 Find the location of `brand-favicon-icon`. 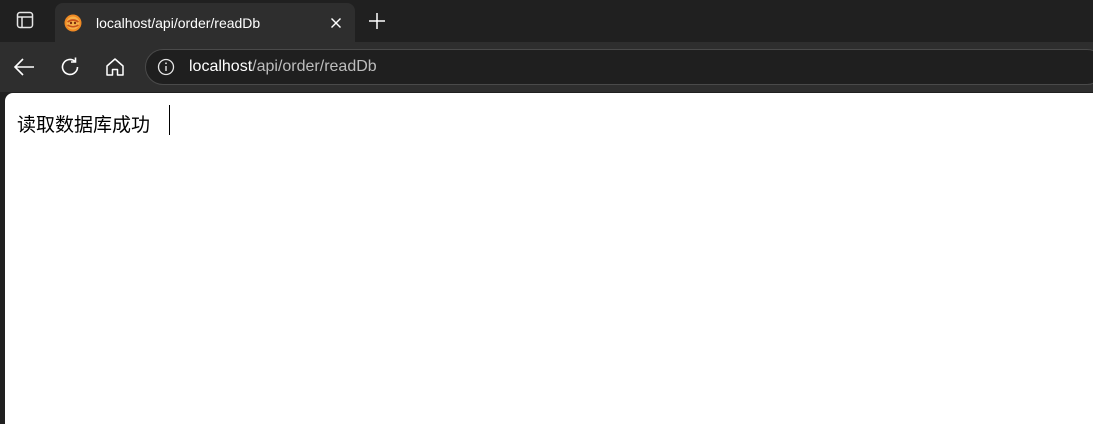

brand-favicon-icon is located at coordinates (73, 23).